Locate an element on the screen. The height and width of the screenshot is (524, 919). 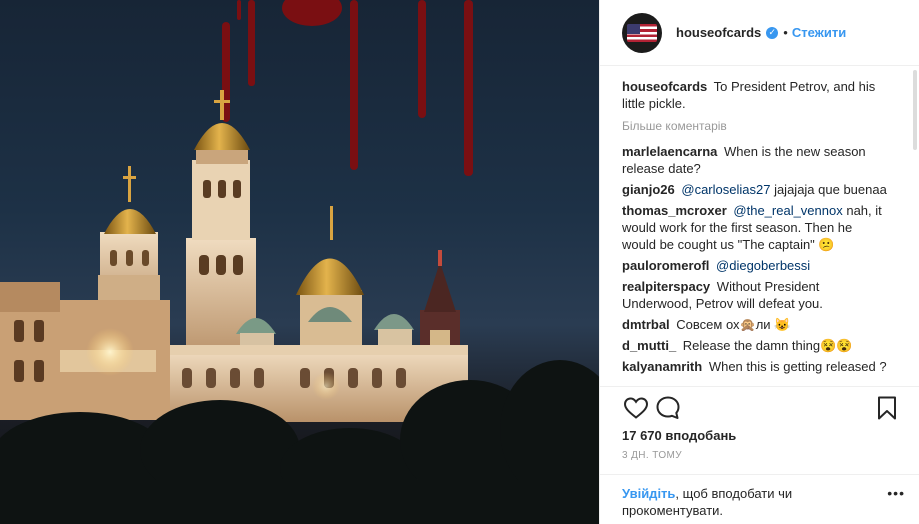
golden-dome-cathedral is located at coordinates (325, 281).